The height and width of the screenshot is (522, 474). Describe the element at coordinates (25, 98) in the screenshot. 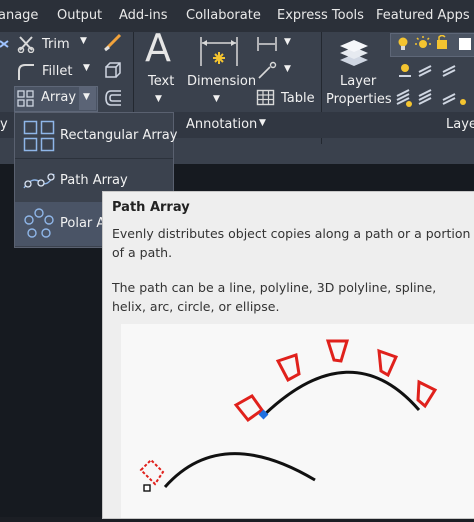

I see `array-icon` at that location.